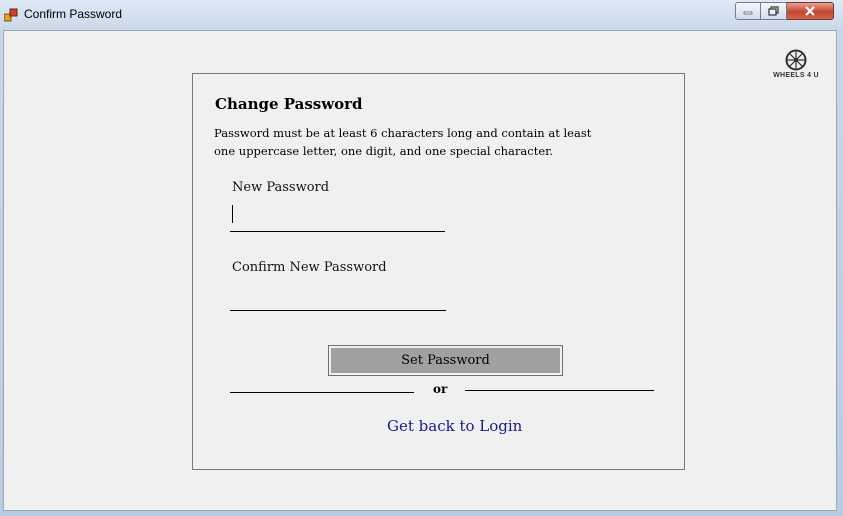 This screenshot has height=516, width=843. Describe the element at coordinates (796, 60) in the screenshot. I see `wheel-icon` at that location.